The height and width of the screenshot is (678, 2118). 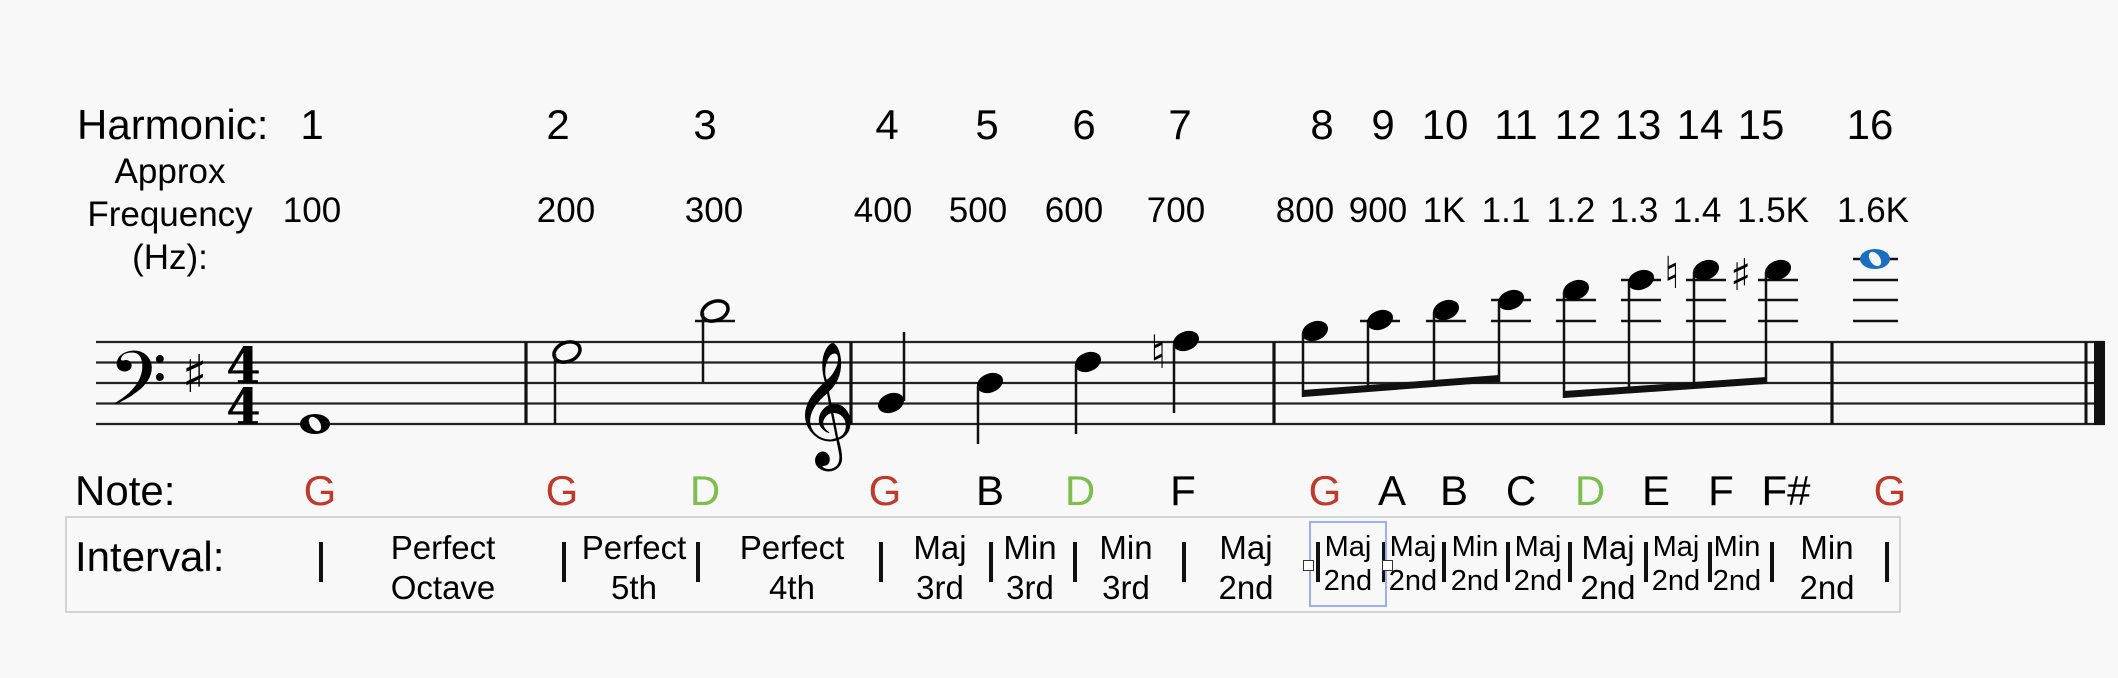 I want to click on notehead, so click(x=891, y=403).